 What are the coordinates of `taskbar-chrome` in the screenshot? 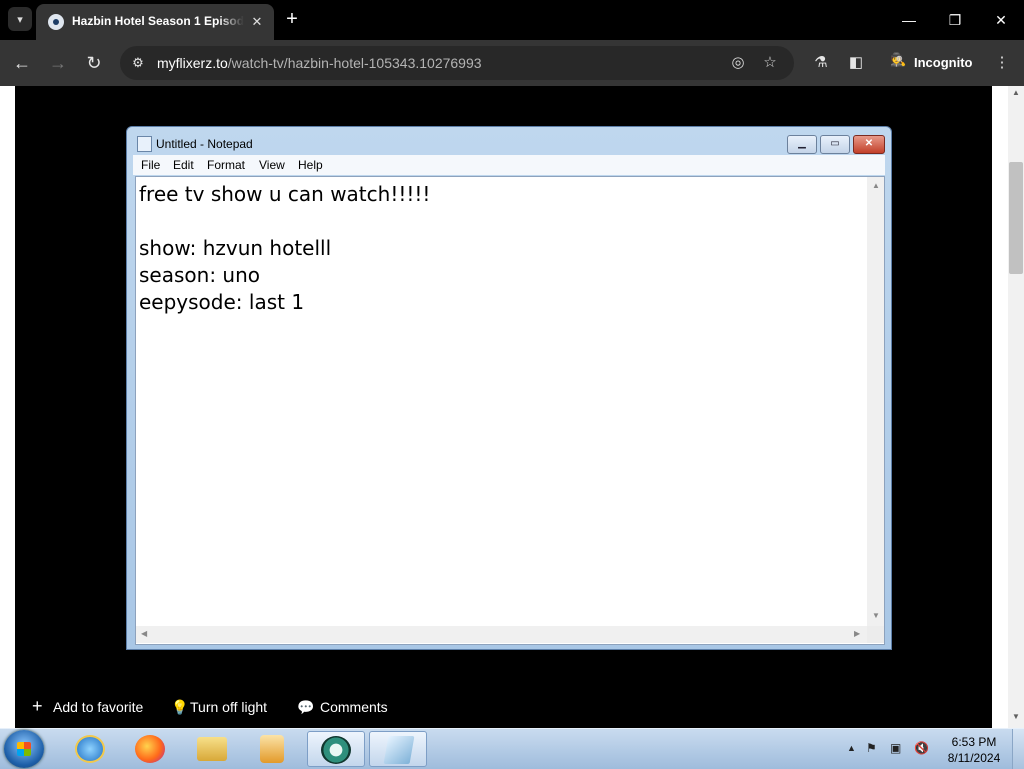 It's located at (336, 749).